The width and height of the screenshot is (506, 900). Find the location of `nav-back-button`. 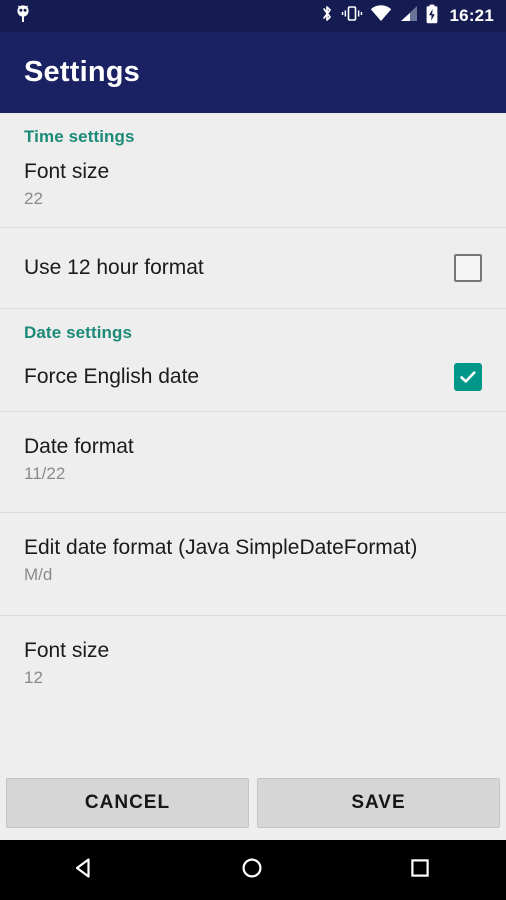

nav-back-button is located at coordinates (84, 870).